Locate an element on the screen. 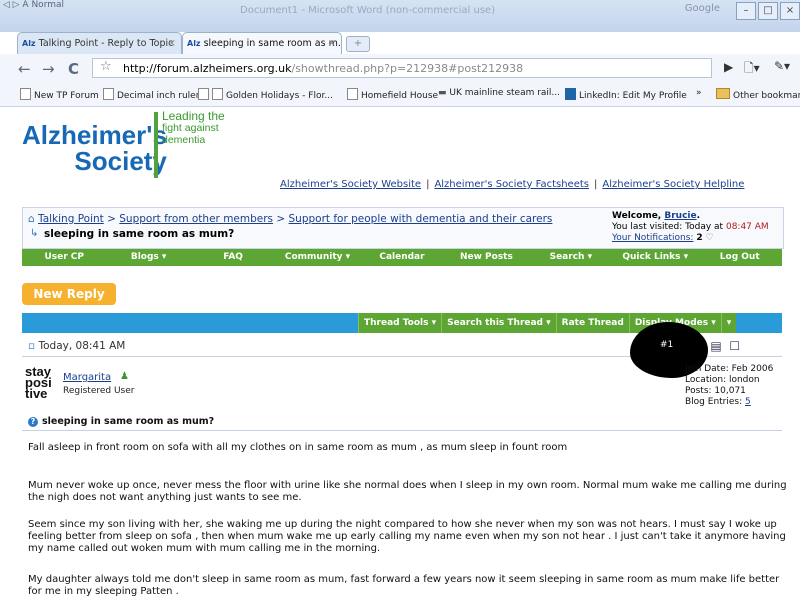 This screenshot has height=598, width=800. alzheimers-society-logo: Alzheimer's Society is located at coordinates (94, 148).